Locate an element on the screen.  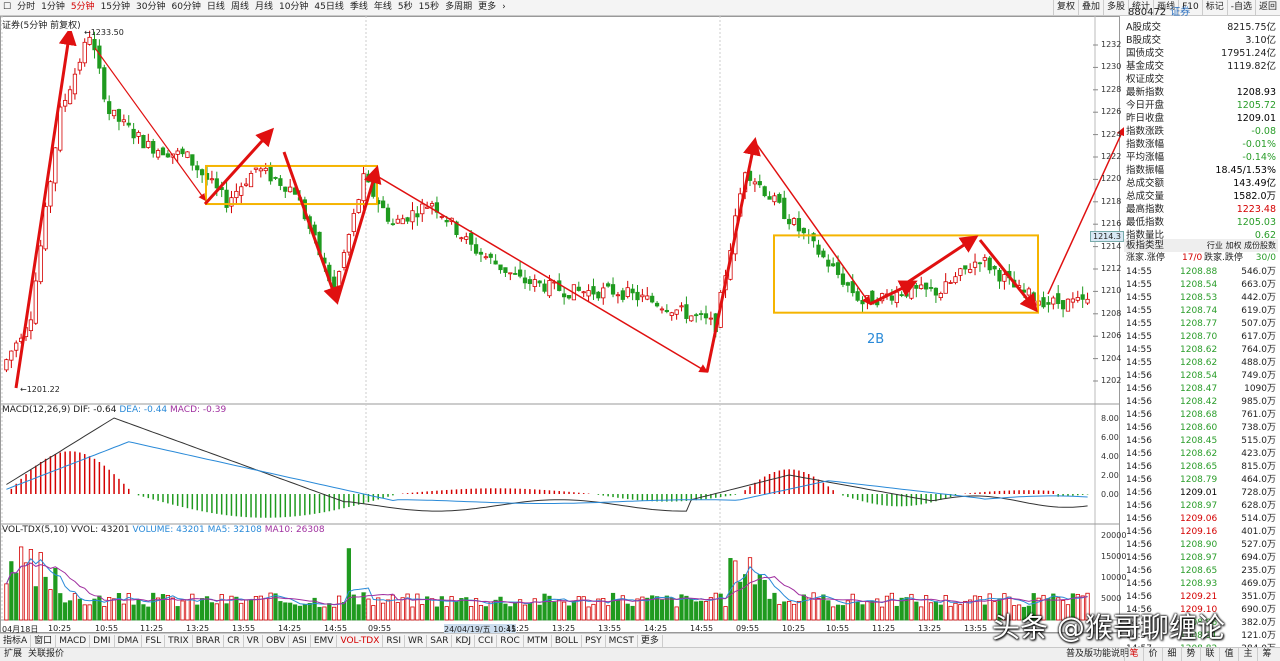
period-tab: 多周期 is located at coordinates (458, 7).